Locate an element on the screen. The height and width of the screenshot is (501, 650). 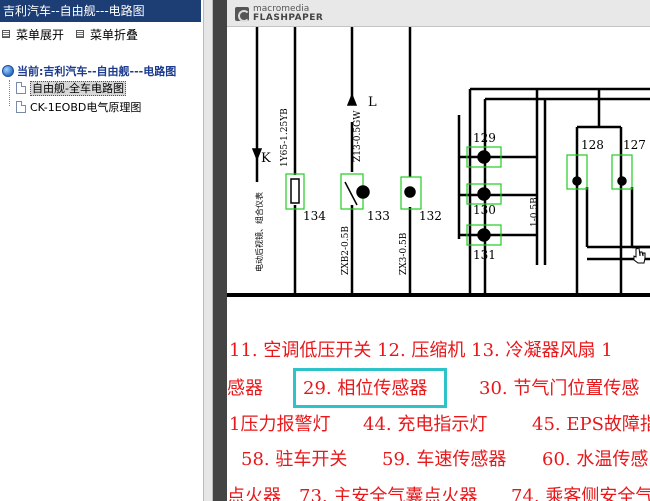
legend-row-5-end: 74. 乘客侧安全气 is located at coordinates (580, 493).